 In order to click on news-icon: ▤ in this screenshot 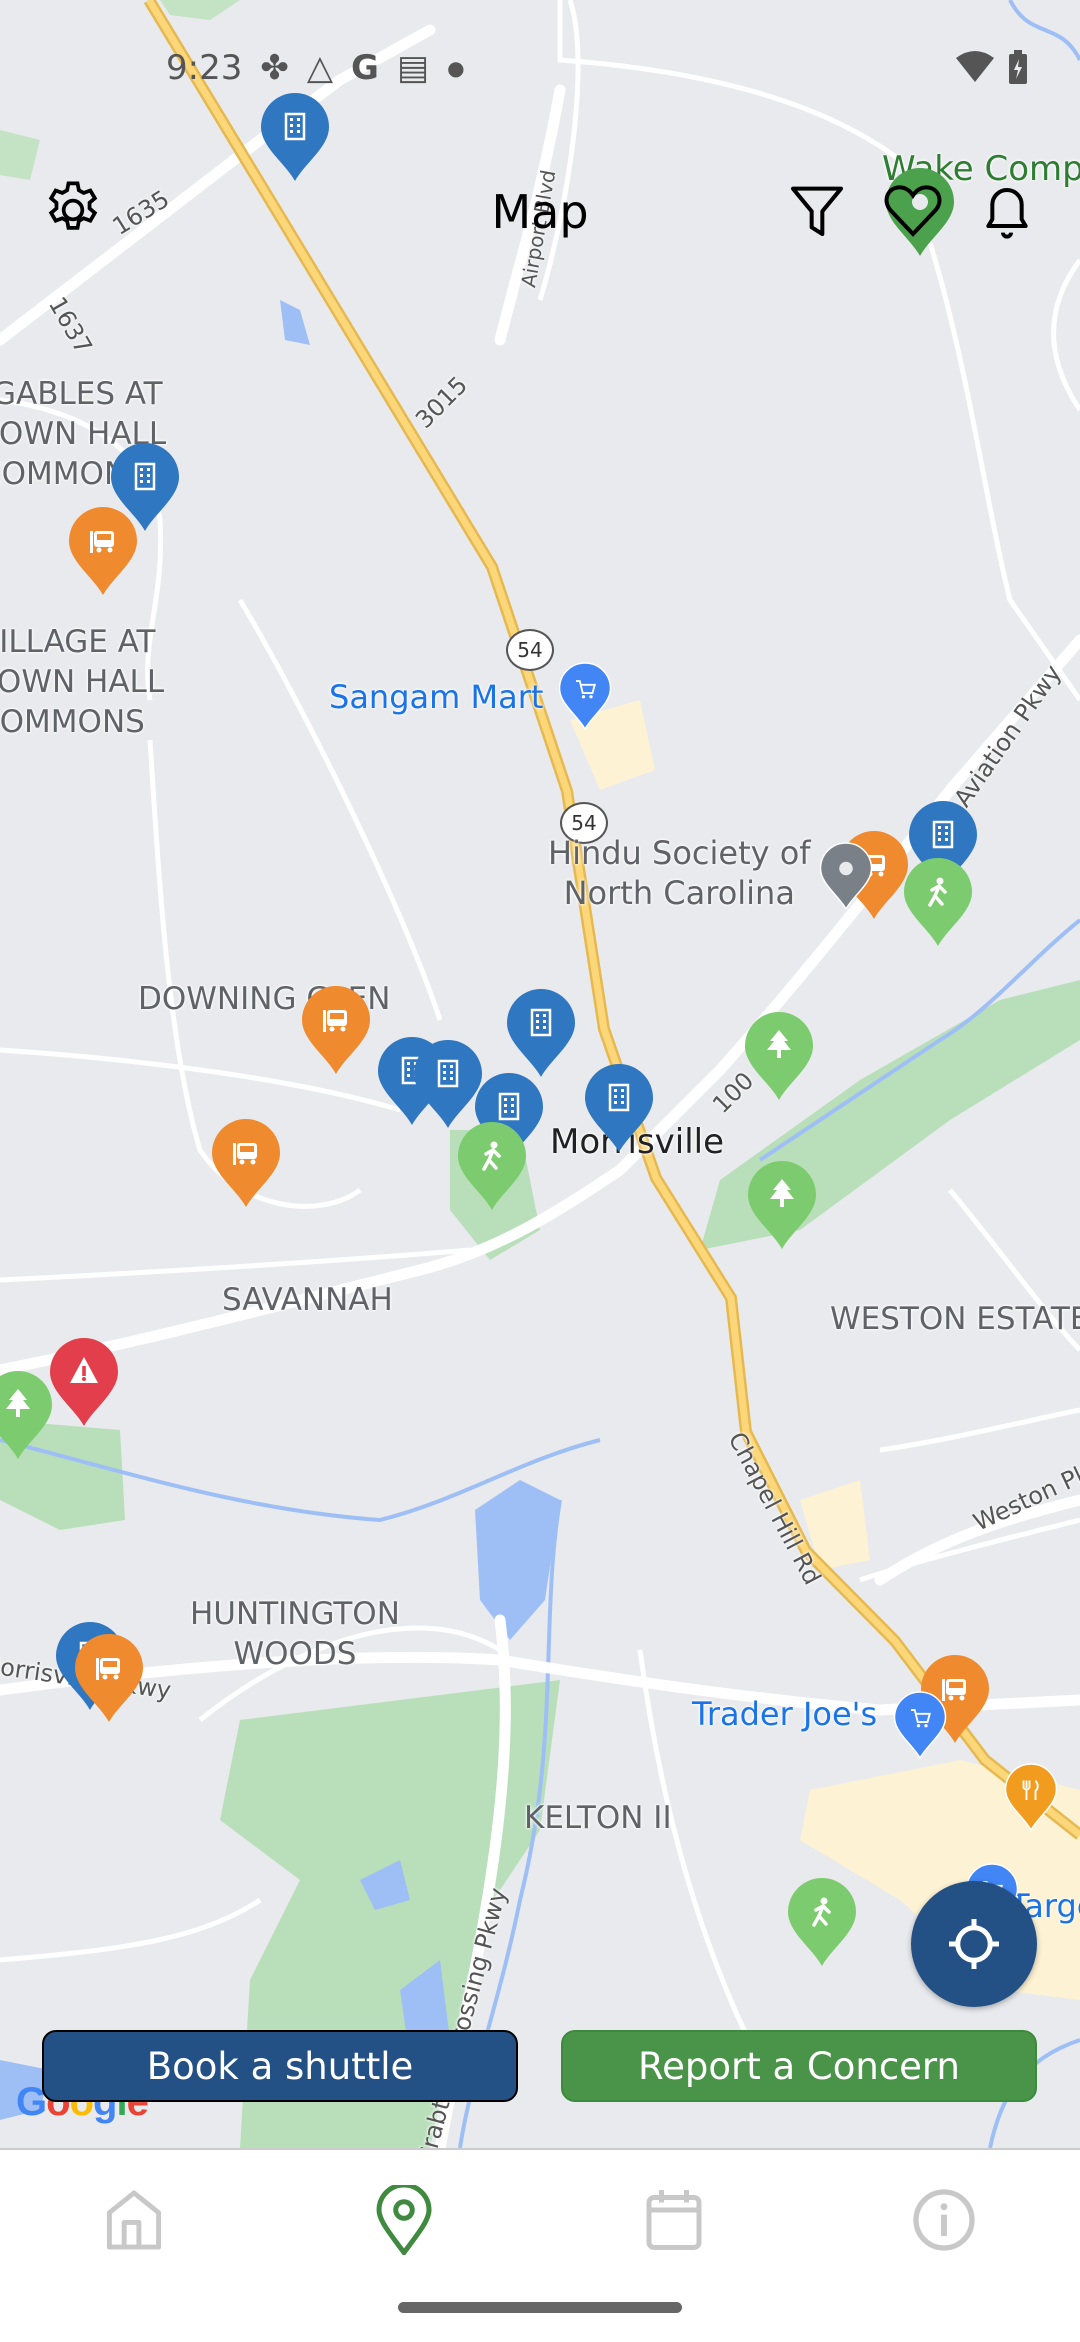, I will do `click(413, 68)`.